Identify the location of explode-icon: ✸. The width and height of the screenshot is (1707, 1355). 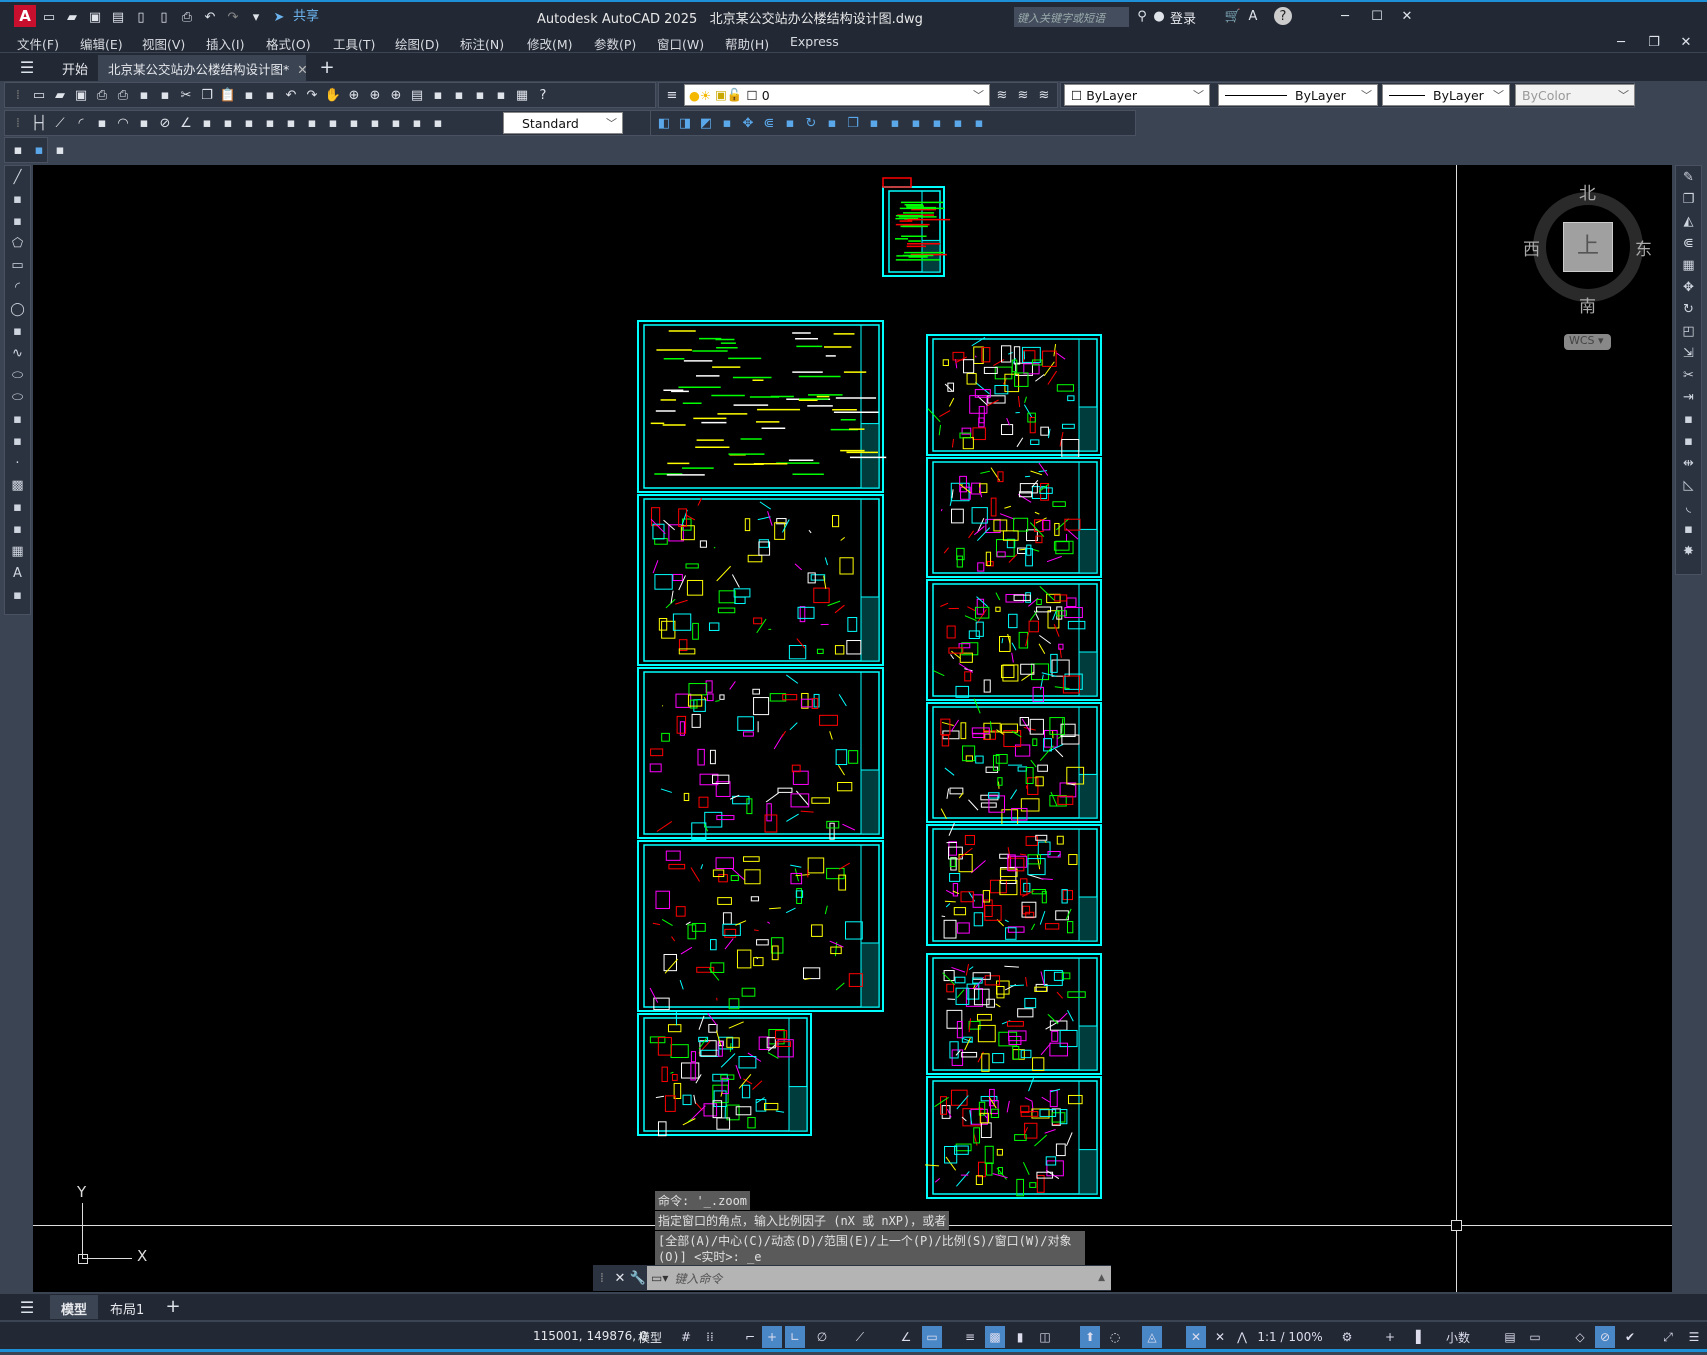
(1688, 551).